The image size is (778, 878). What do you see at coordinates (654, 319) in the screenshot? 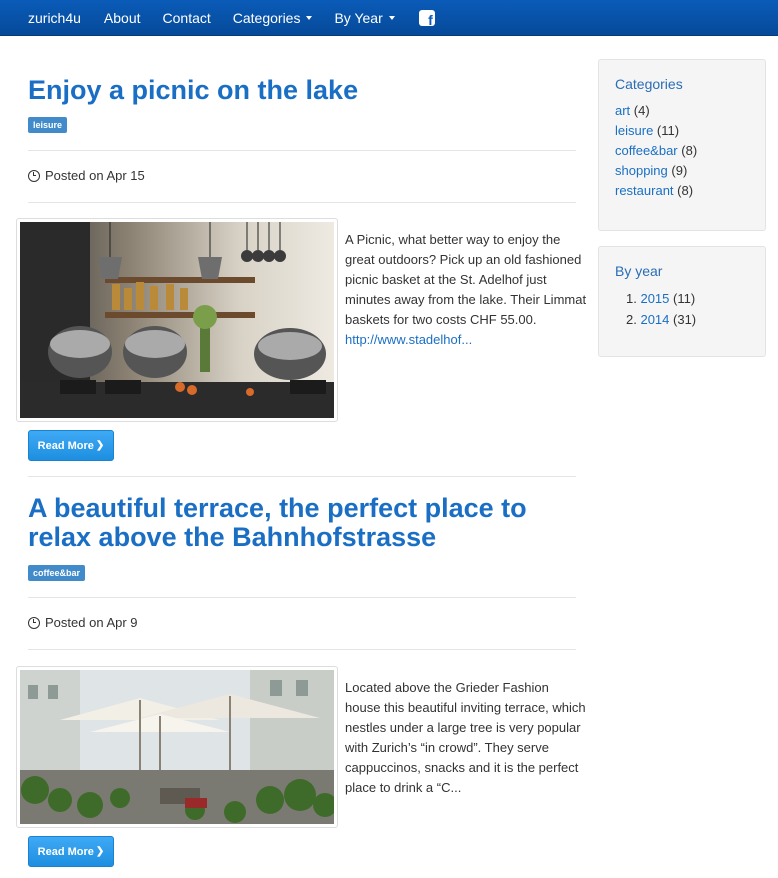
I see `year-link-2014: 2014` at bounding box center [654, 319].